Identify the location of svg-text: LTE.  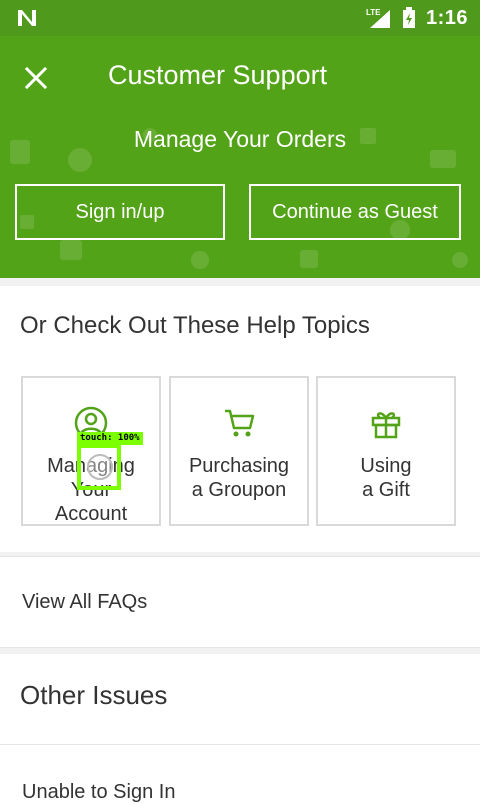
(373, 12).